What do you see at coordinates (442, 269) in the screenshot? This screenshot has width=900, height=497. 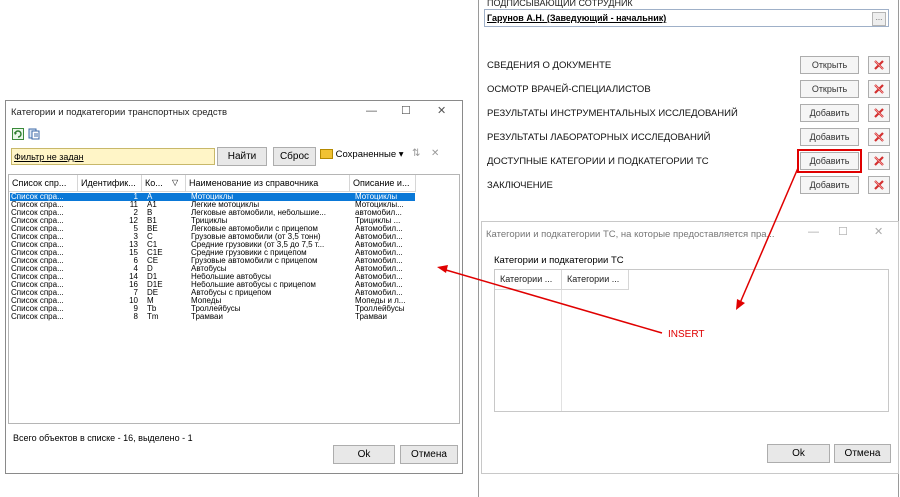 I see `arrowhead` at bounding box center [442, 269].